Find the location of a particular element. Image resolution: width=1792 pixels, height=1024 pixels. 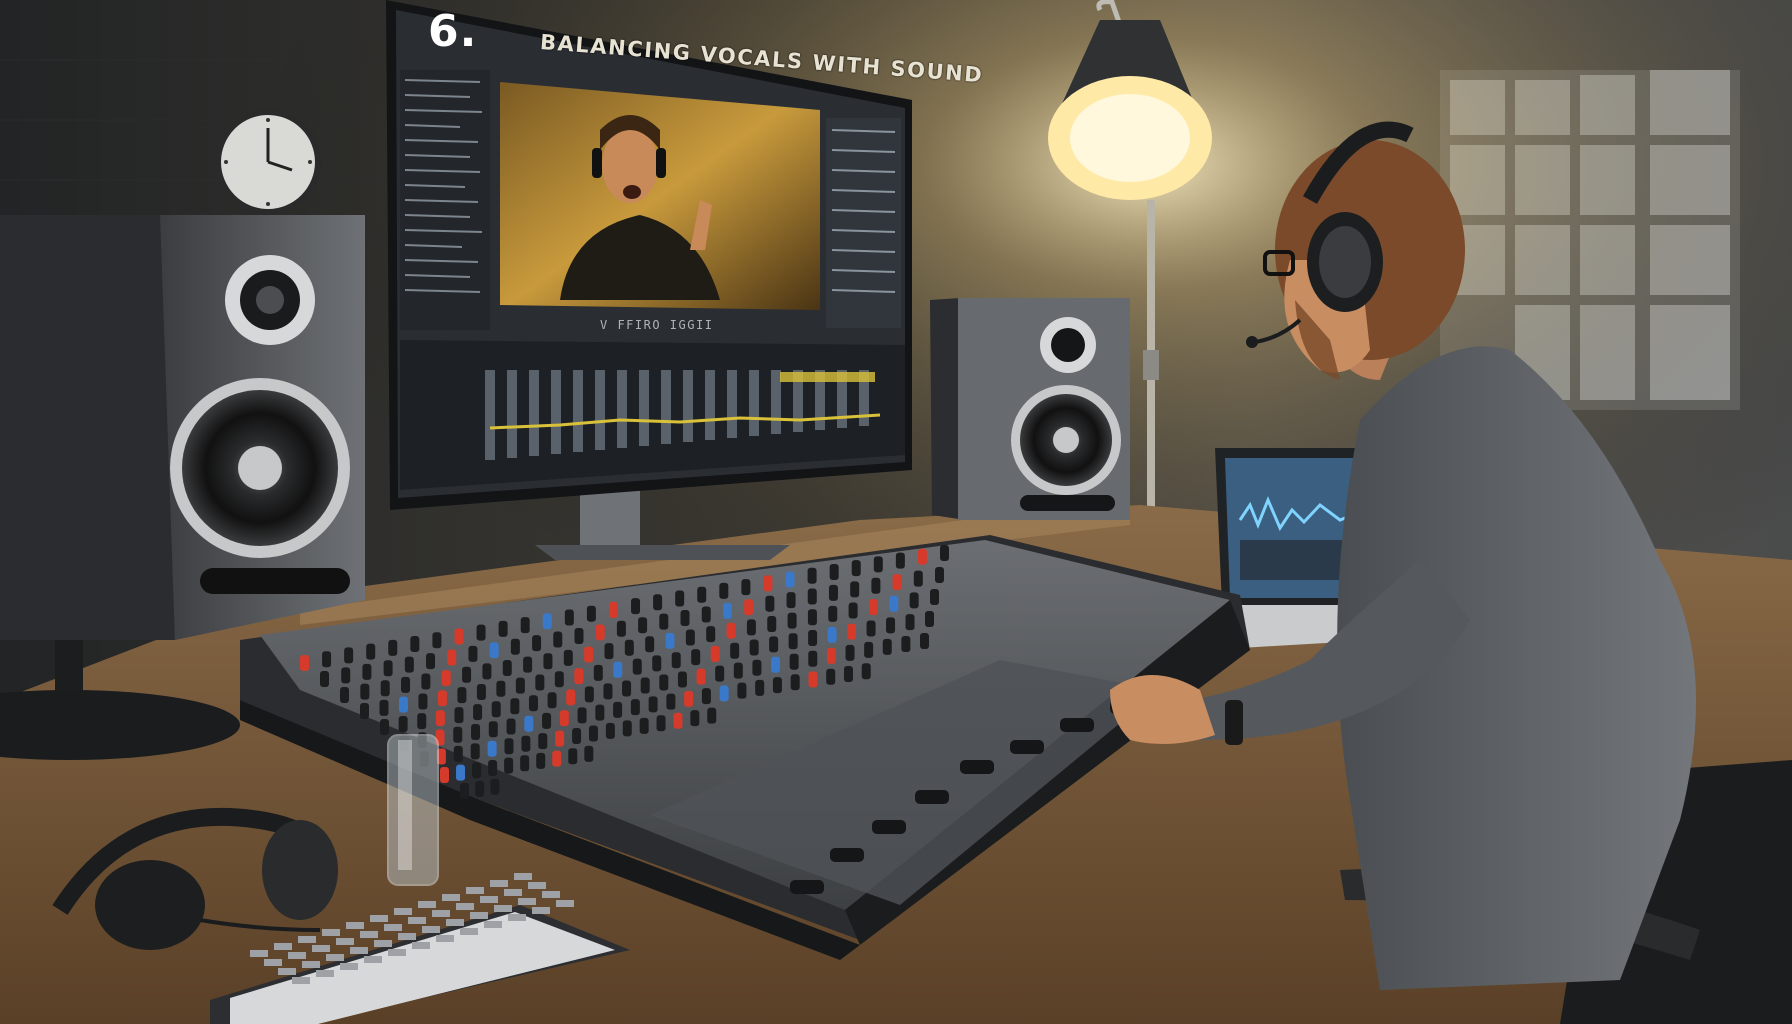

clock-icon is located at coordinates (268, 162).